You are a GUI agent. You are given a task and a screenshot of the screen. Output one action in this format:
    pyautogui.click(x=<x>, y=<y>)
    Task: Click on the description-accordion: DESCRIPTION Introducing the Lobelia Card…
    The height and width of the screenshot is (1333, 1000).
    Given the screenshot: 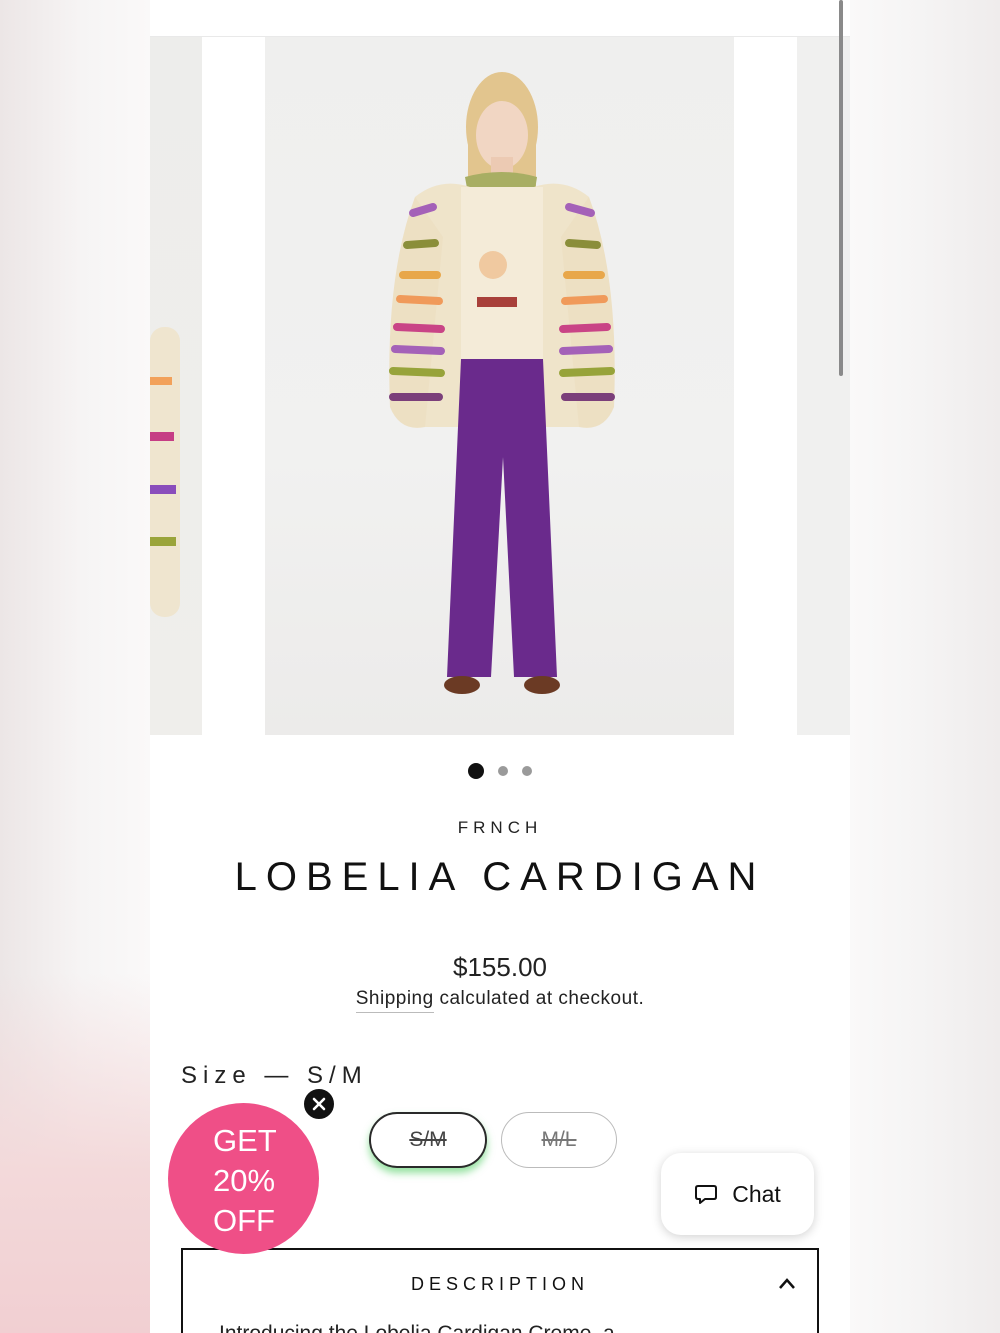 What is the action you would take?
    pyautogui.click(x=500, y=1290)
    